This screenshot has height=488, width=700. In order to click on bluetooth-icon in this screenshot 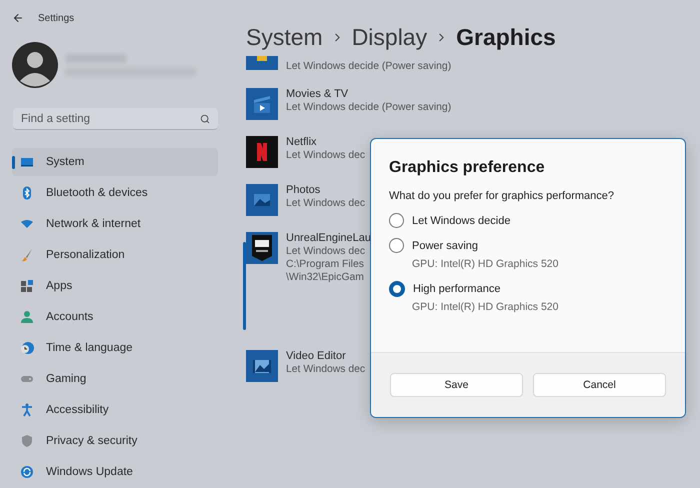, I will do `click(27, 193)`.